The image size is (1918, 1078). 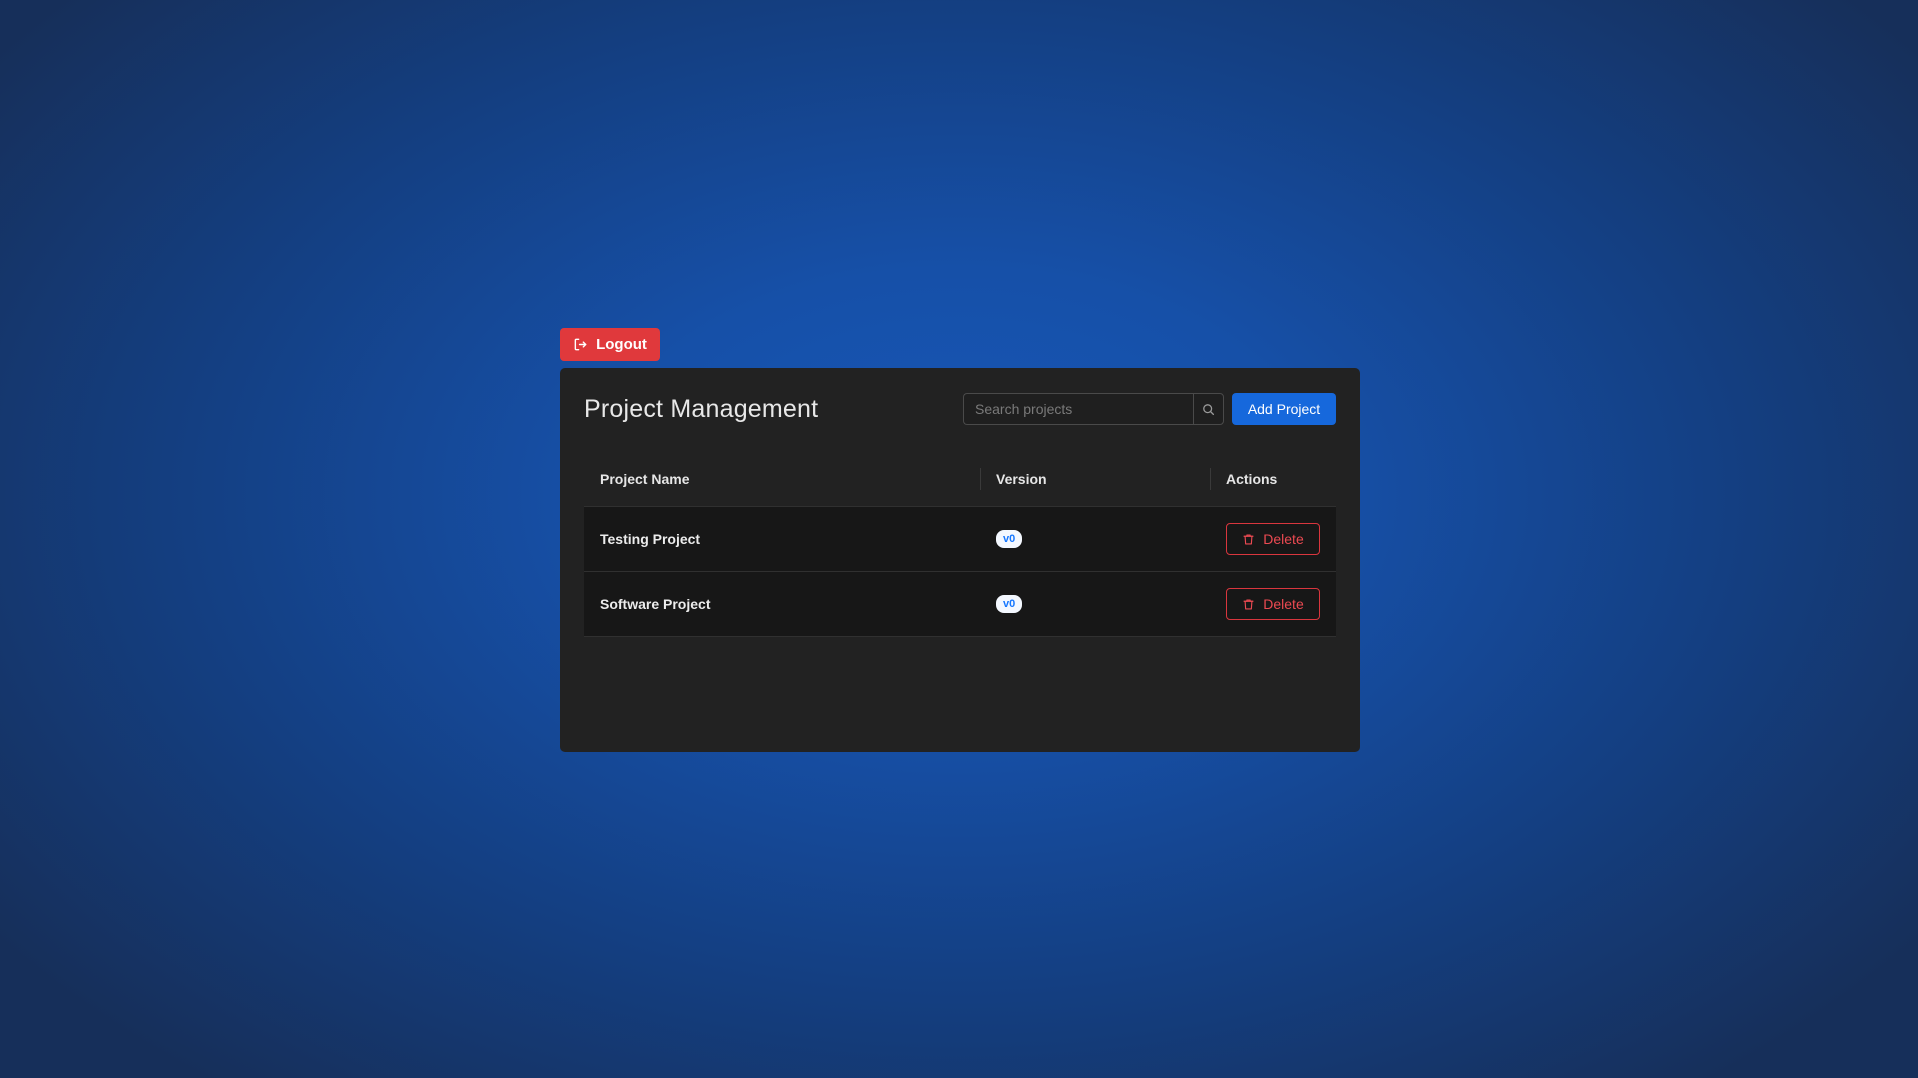 I want to click on table-row: Testing Project v0 Delete, so click(x=960, y=539).